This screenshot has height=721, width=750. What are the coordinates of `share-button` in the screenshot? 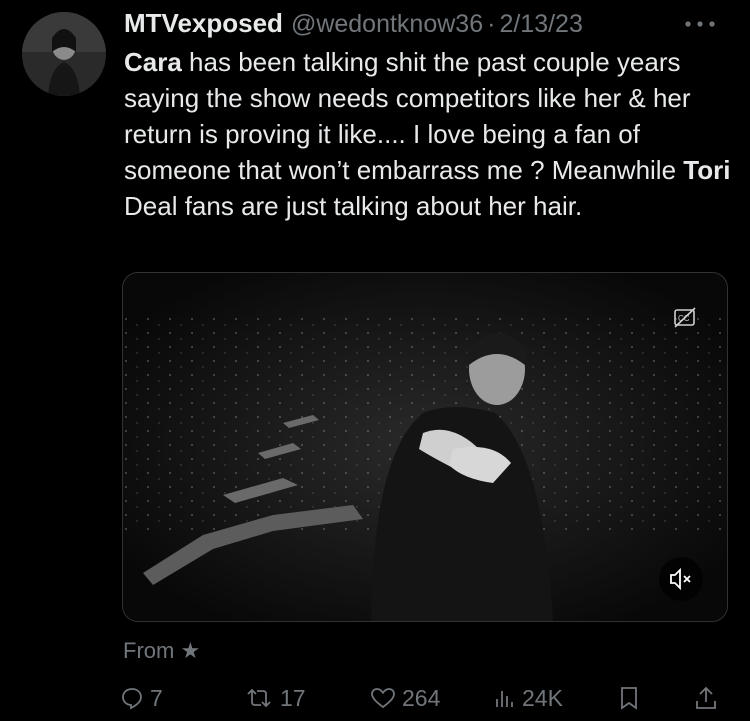 It's located at (706, 698).